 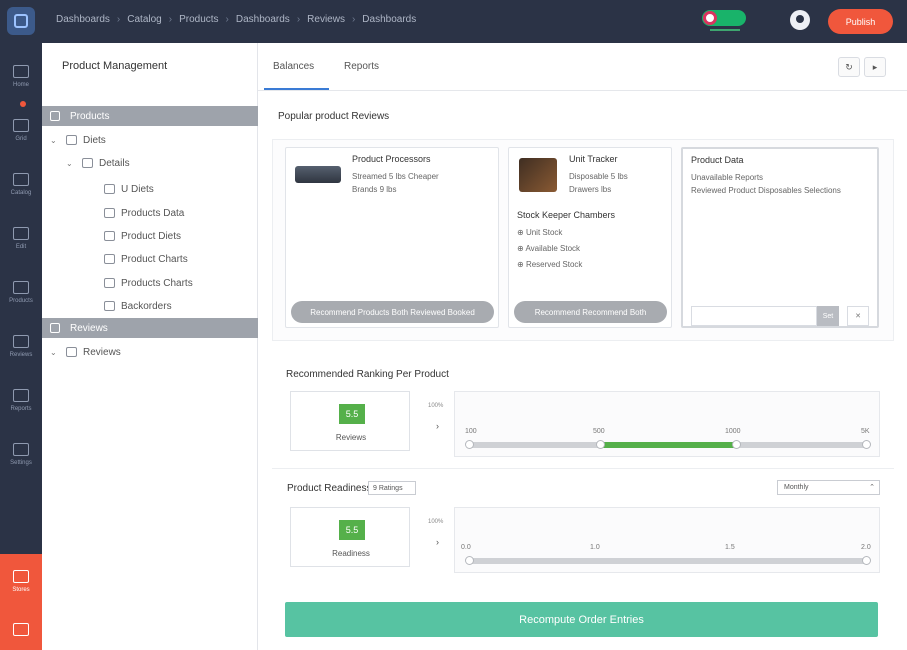 I want to click on readiness-score-card: 5.5 Readiness, so click(x=350, y=537).